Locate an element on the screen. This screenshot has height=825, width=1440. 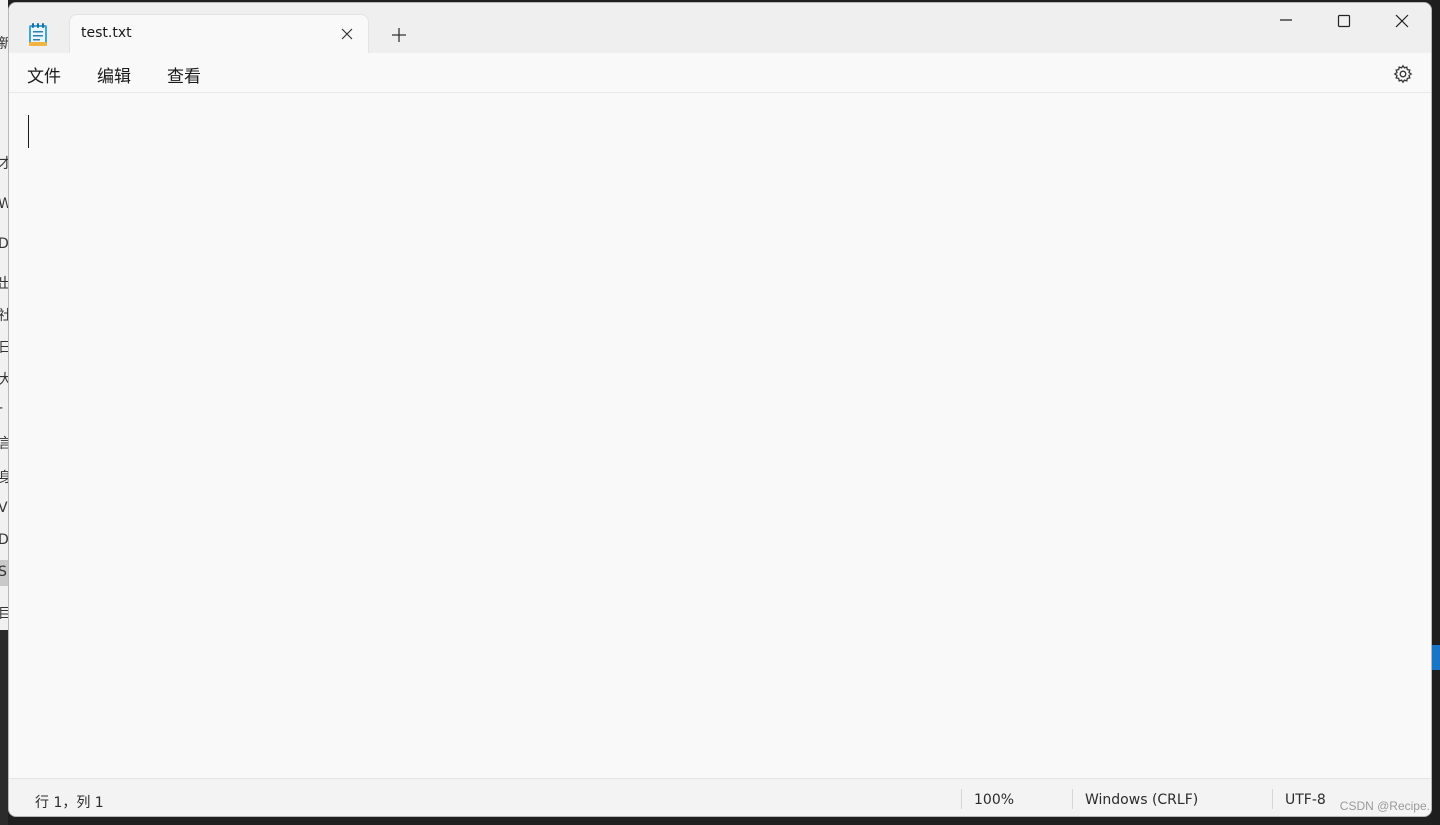
notepad-app-icon is located at coordinates (38, 34).